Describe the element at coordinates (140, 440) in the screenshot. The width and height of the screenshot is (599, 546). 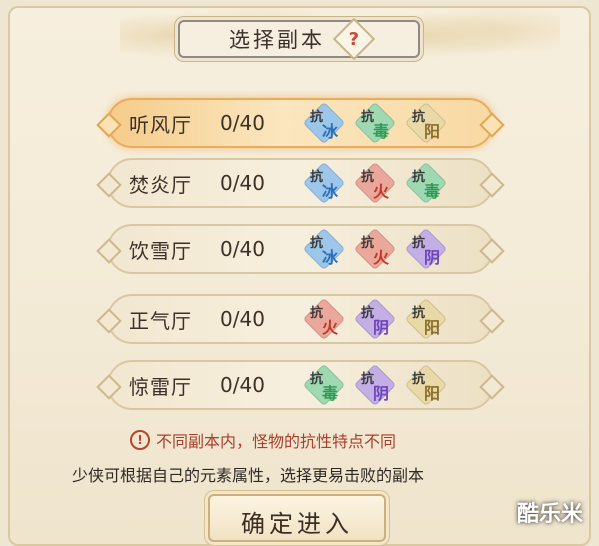
I see `warning-icon: !` at that location.